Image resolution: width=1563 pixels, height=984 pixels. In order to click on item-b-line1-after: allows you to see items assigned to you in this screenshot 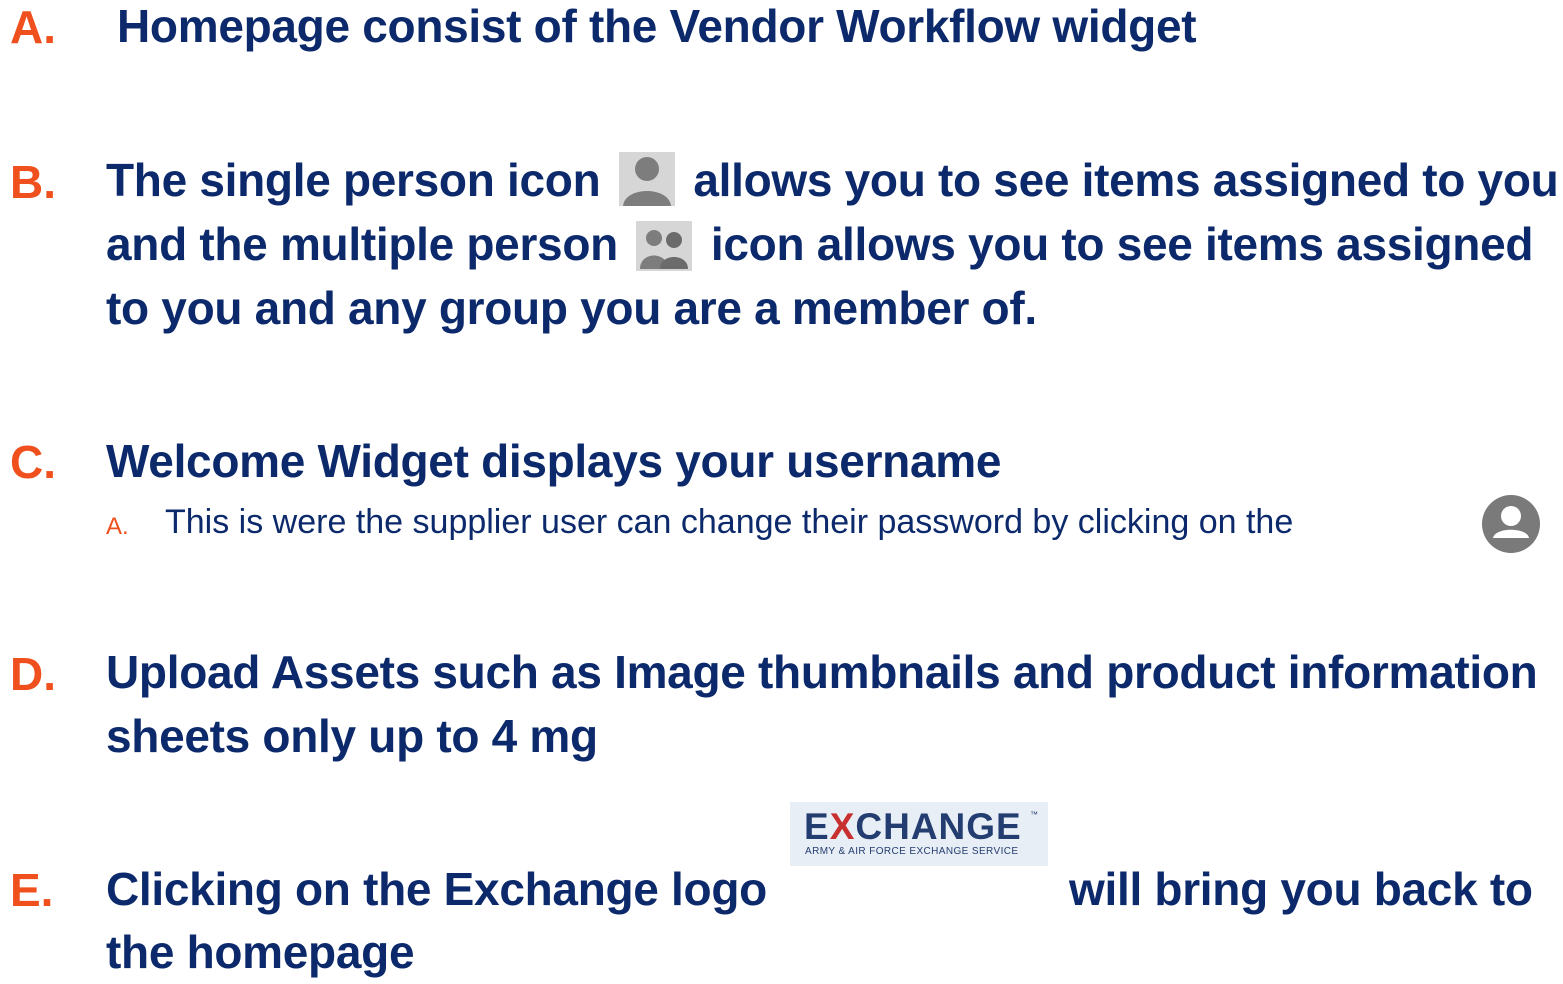, I will do `click(1126, 180)`.